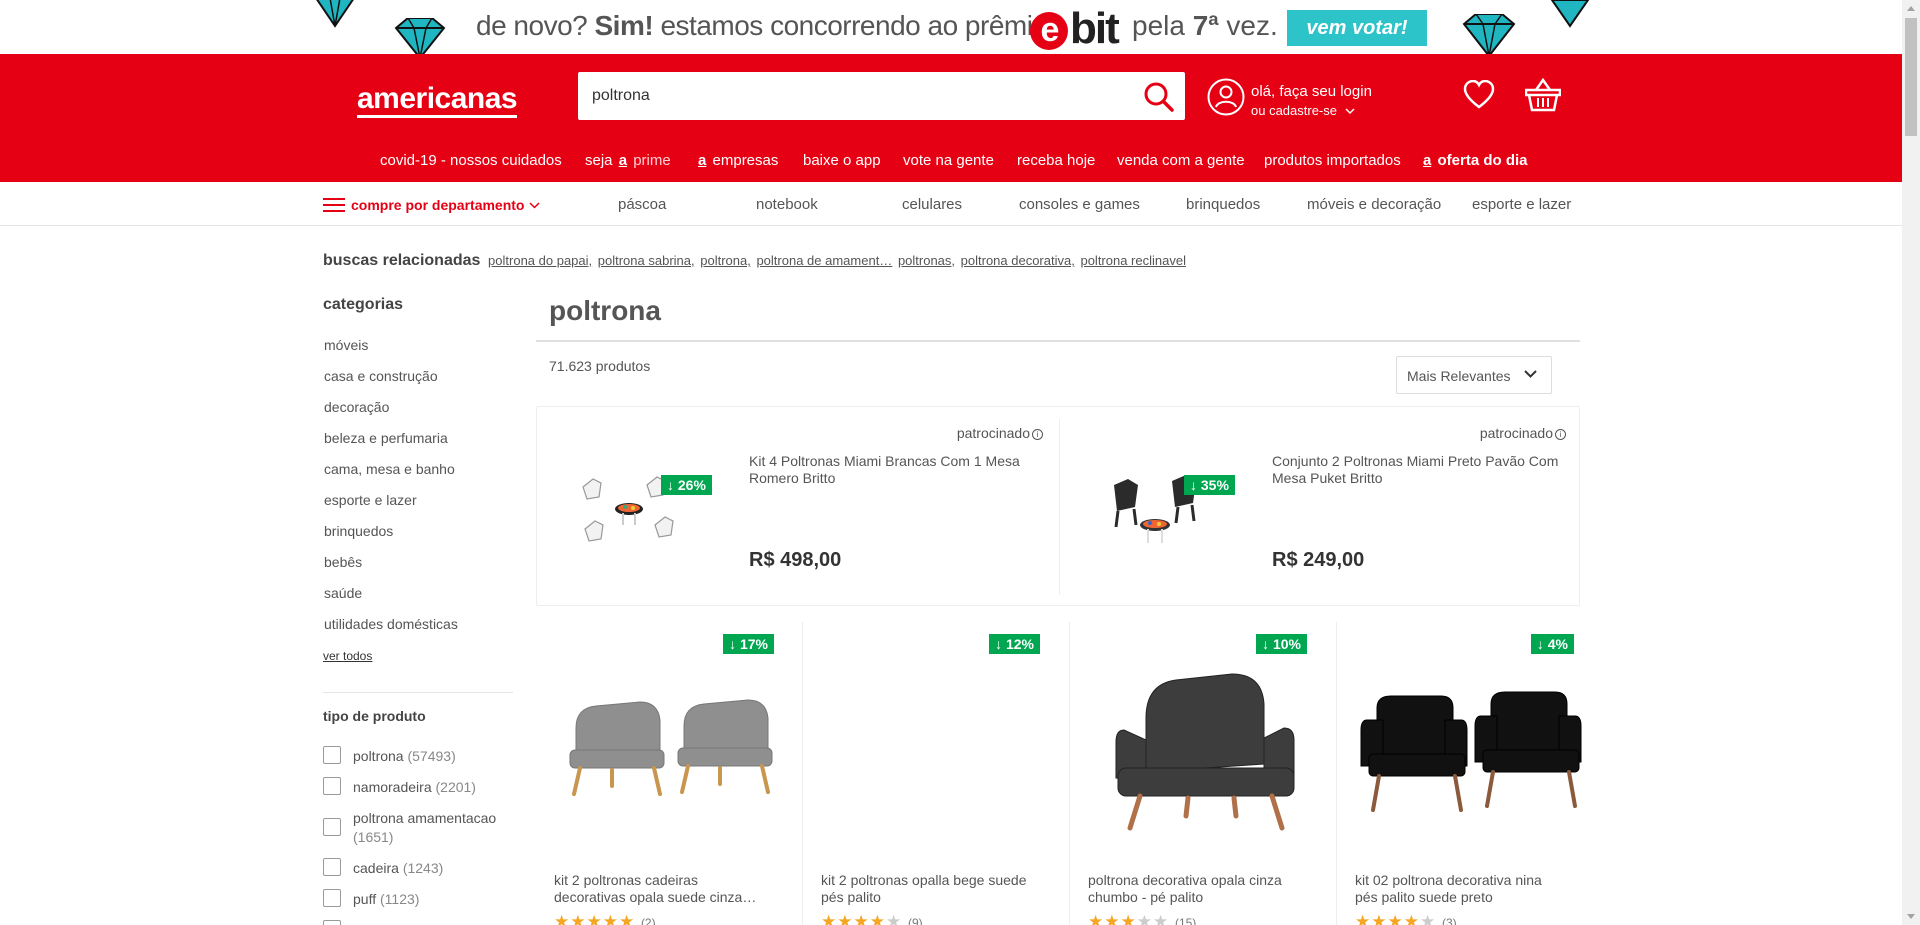 This screenshot has height=925, width=1920. What do you see at coordinates (1911, 77) in the screenshot?
I see `scrollbar-thumb` at bounding box center [1911, 77].